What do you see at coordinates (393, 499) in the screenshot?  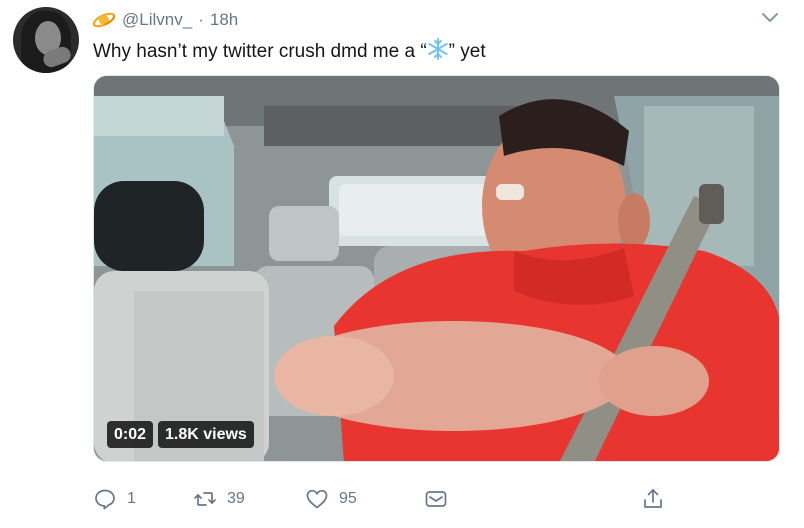 I see `tweet-actions: 1 39 95` at bounding box center [393, 499].